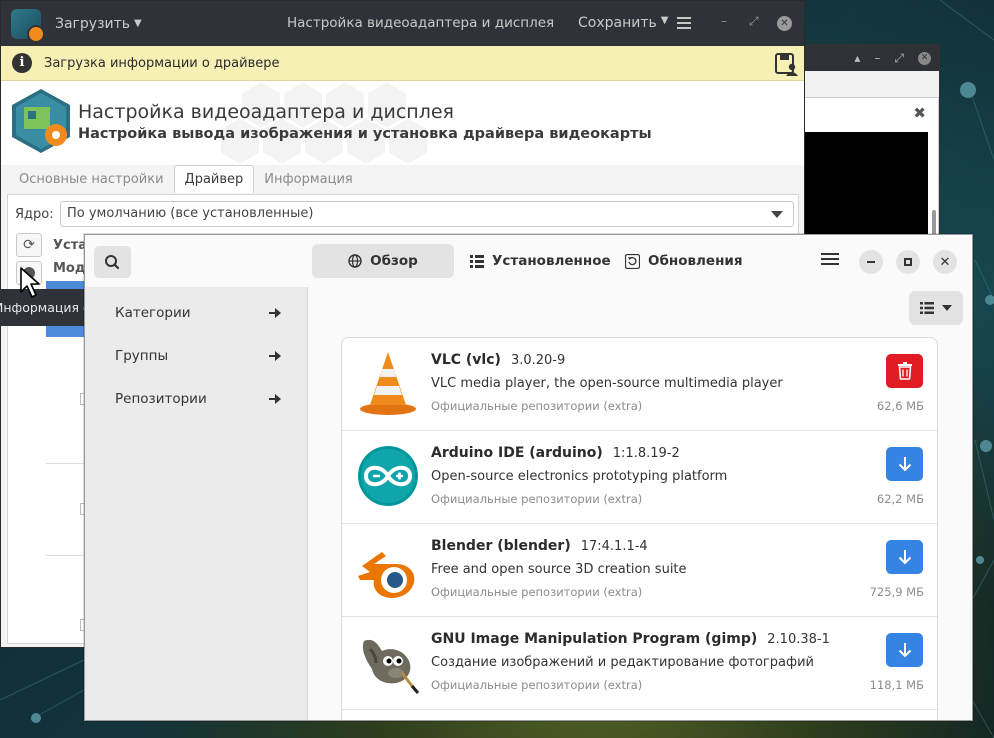  I want to click on save-menu-label: Сохранить, so click(617, 23).